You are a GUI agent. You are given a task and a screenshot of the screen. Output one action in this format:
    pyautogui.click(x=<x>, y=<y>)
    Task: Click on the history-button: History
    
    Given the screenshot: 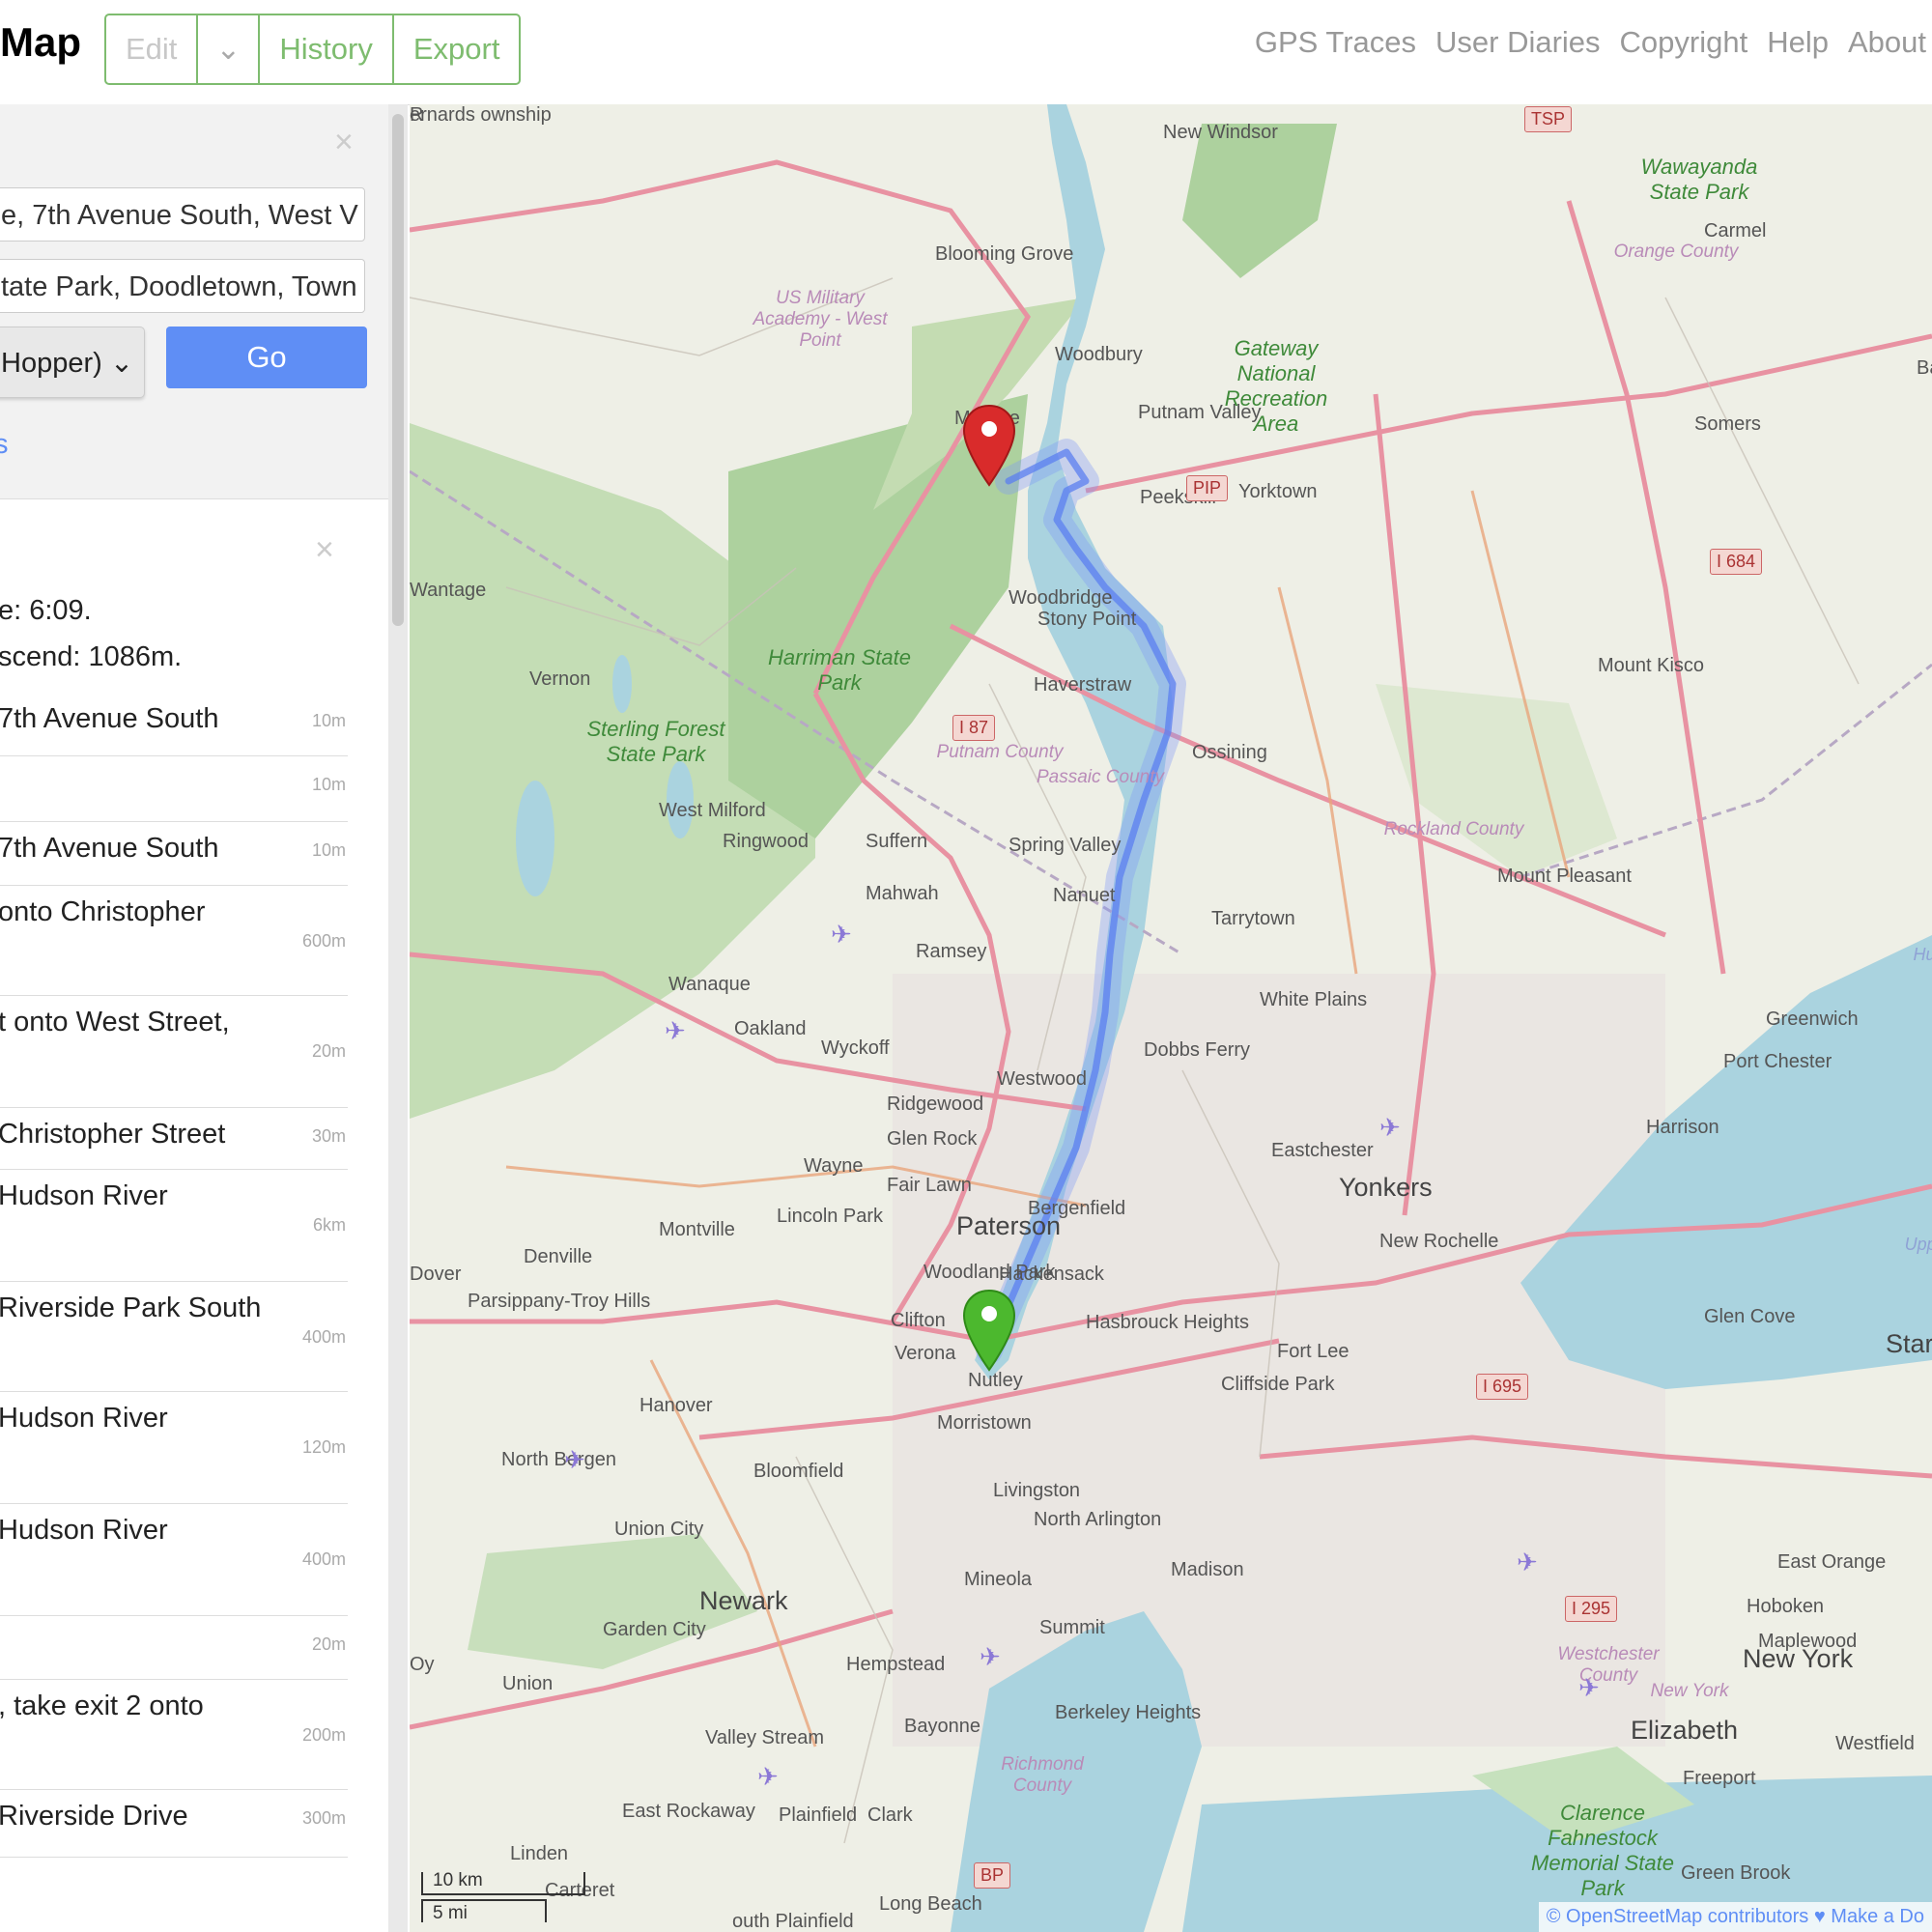 What is the action you would take?
    pyautogui.click(x=327, y=49)
    